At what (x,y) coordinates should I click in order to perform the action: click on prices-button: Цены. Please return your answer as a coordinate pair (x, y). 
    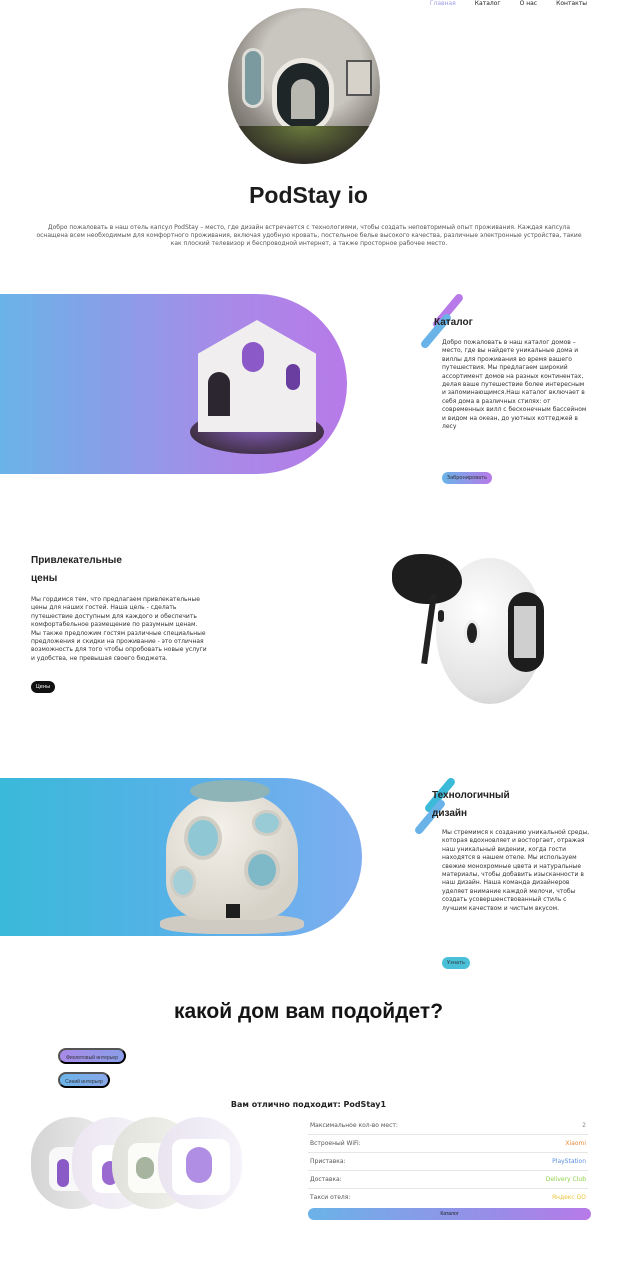
    Looking at the image, I should click on (43, 687).